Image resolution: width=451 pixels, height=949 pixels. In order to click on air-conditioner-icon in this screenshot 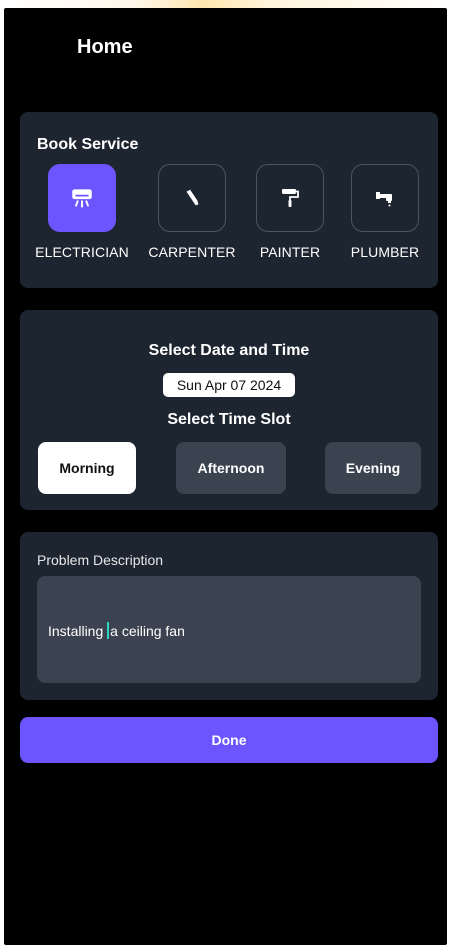, I will do `click(82, 198)`.